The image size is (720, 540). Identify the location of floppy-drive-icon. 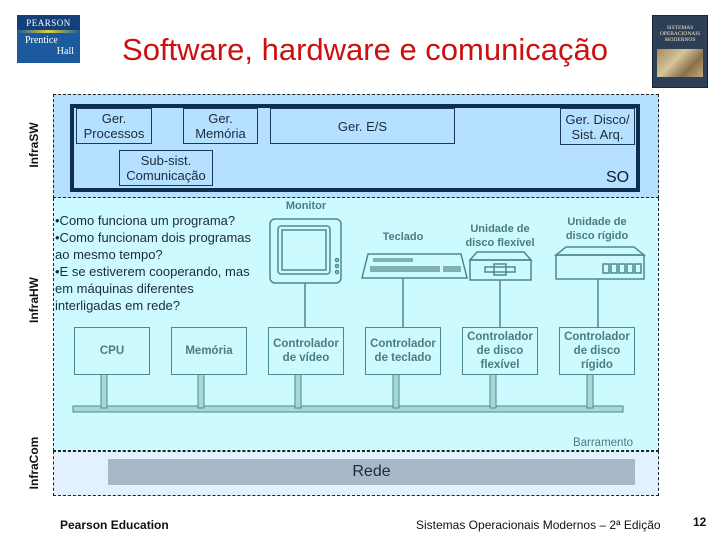
(500, 266).